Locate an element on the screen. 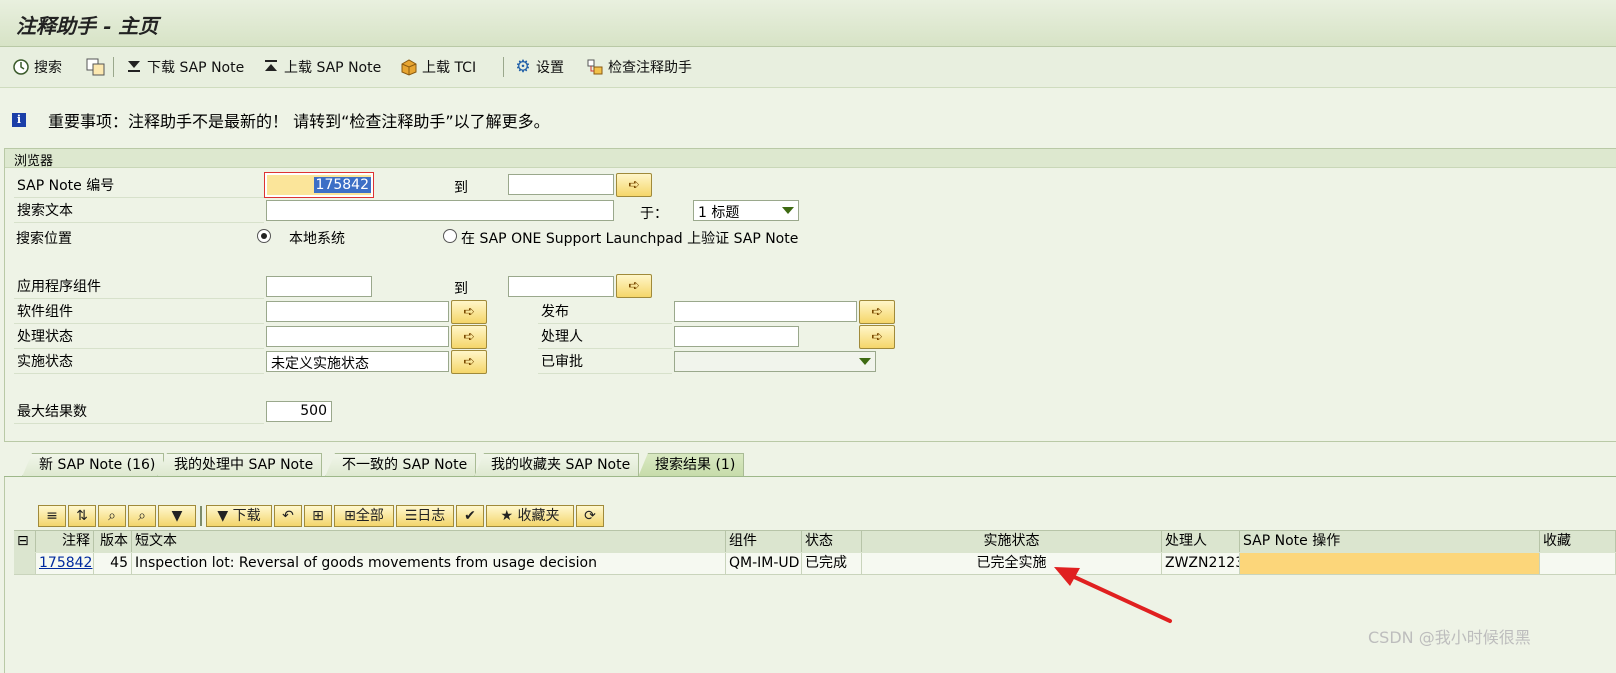 Image resolution: width=1616 pixels, height=673 pixels. check-button: ✔ is located at coordinates (470, 516).